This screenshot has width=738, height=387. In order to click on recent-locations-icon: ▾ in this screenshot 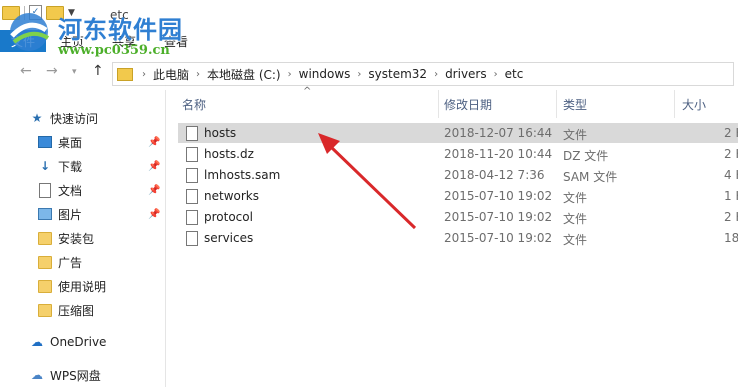, I will do `click(74, 72)`.